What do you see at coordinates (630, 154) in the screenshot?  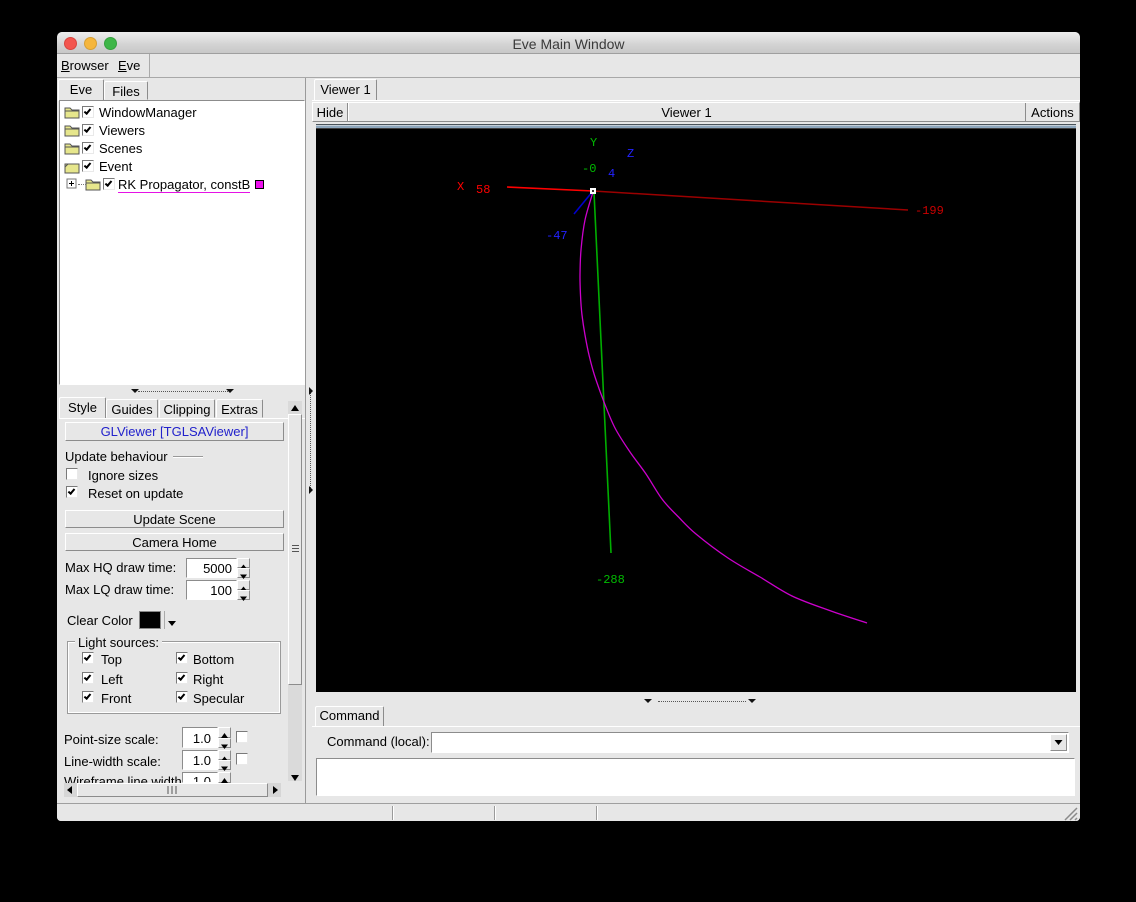 I see `svg-text: Z` at bounding box center [630, 154].